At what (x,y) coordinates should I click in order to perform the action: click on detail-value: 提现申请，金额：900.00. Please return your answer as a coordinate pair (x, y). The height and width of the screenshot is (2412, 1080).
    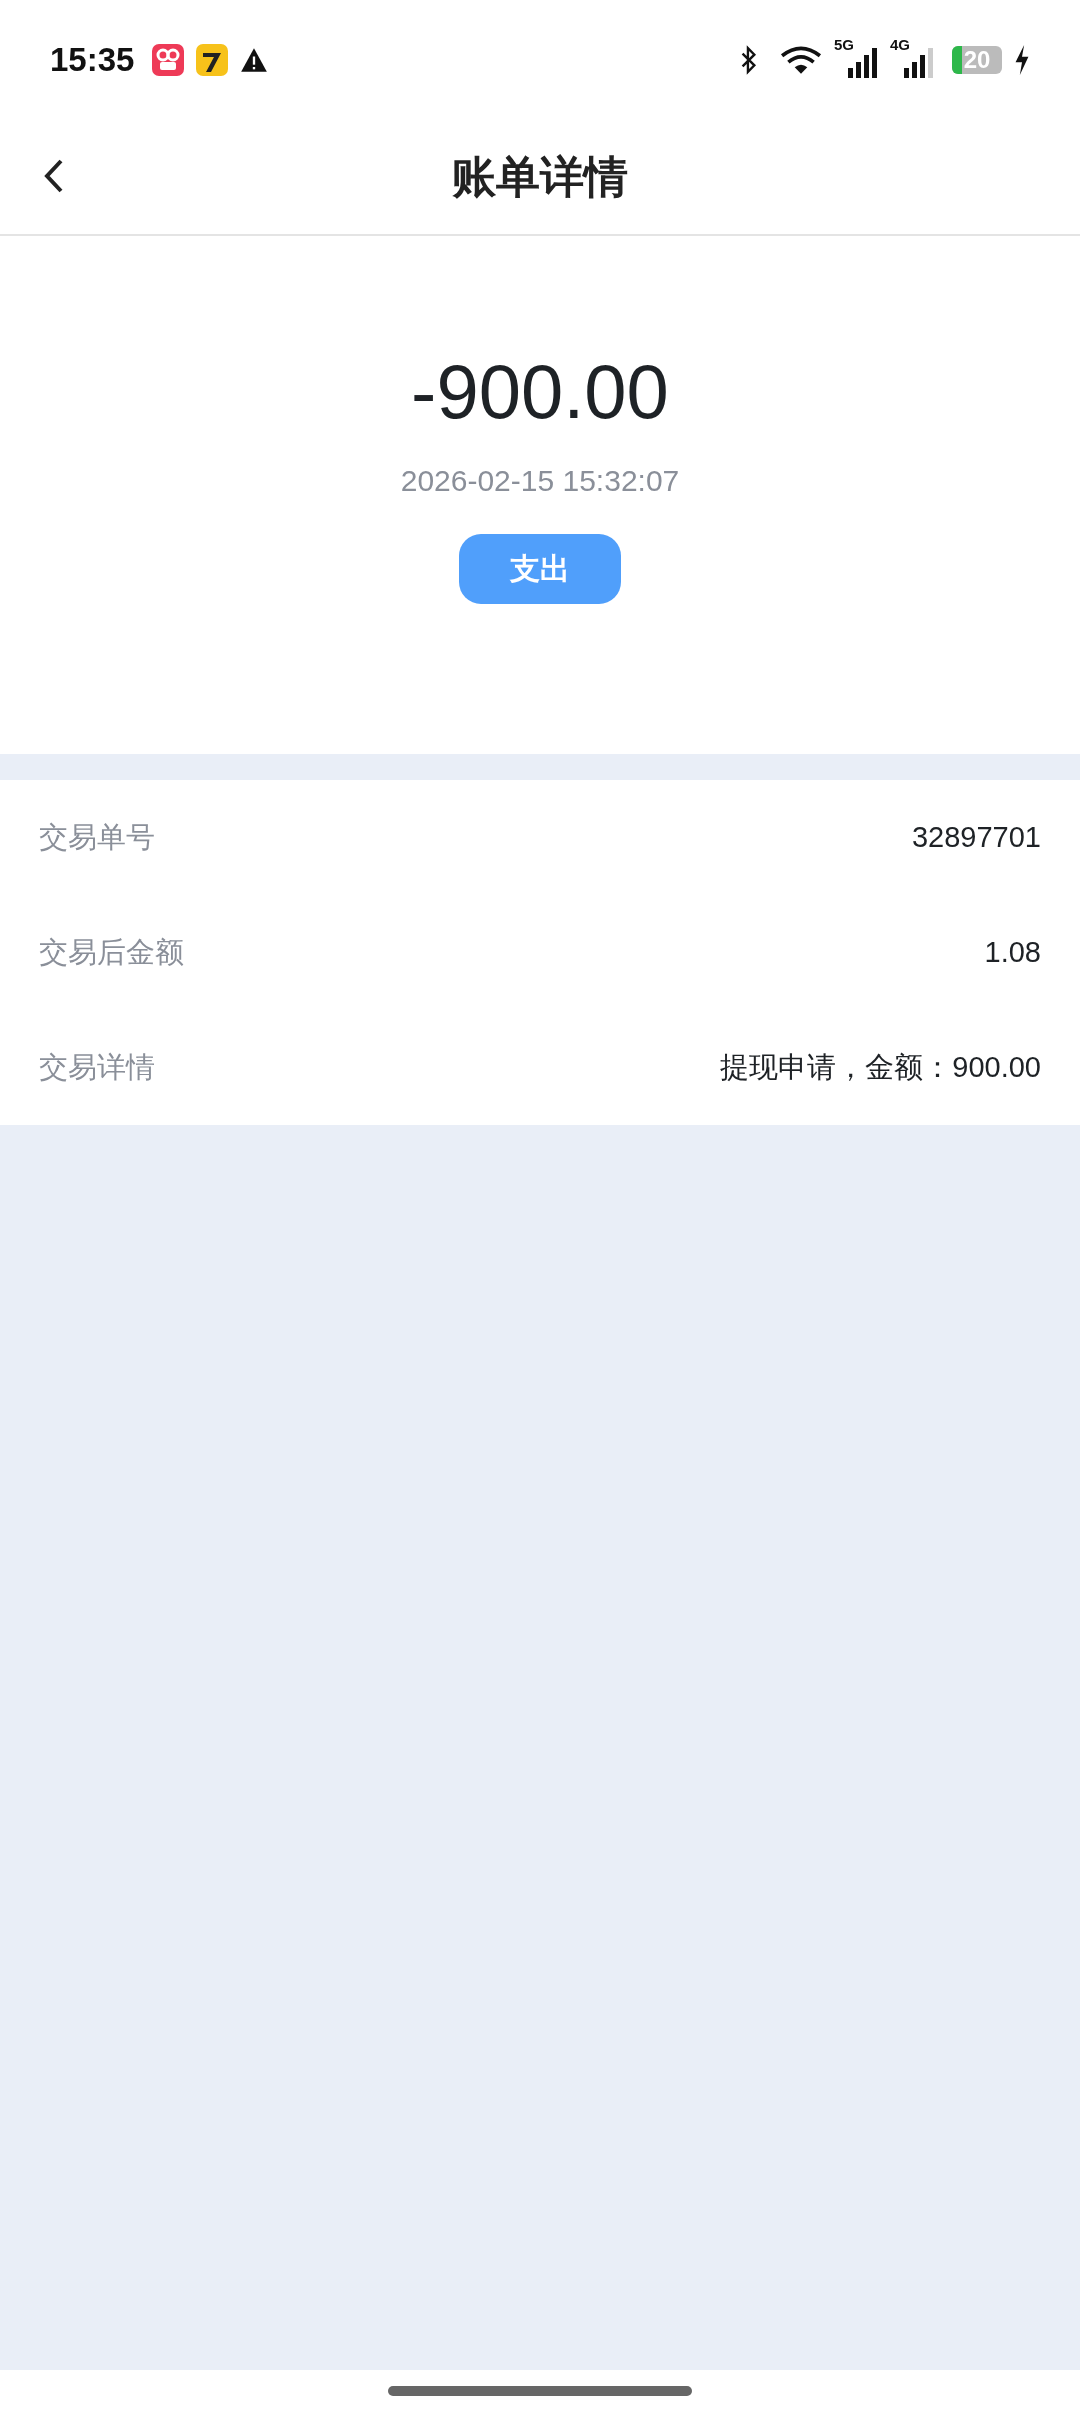
    Looking at the image, I should click on (880, 1067).